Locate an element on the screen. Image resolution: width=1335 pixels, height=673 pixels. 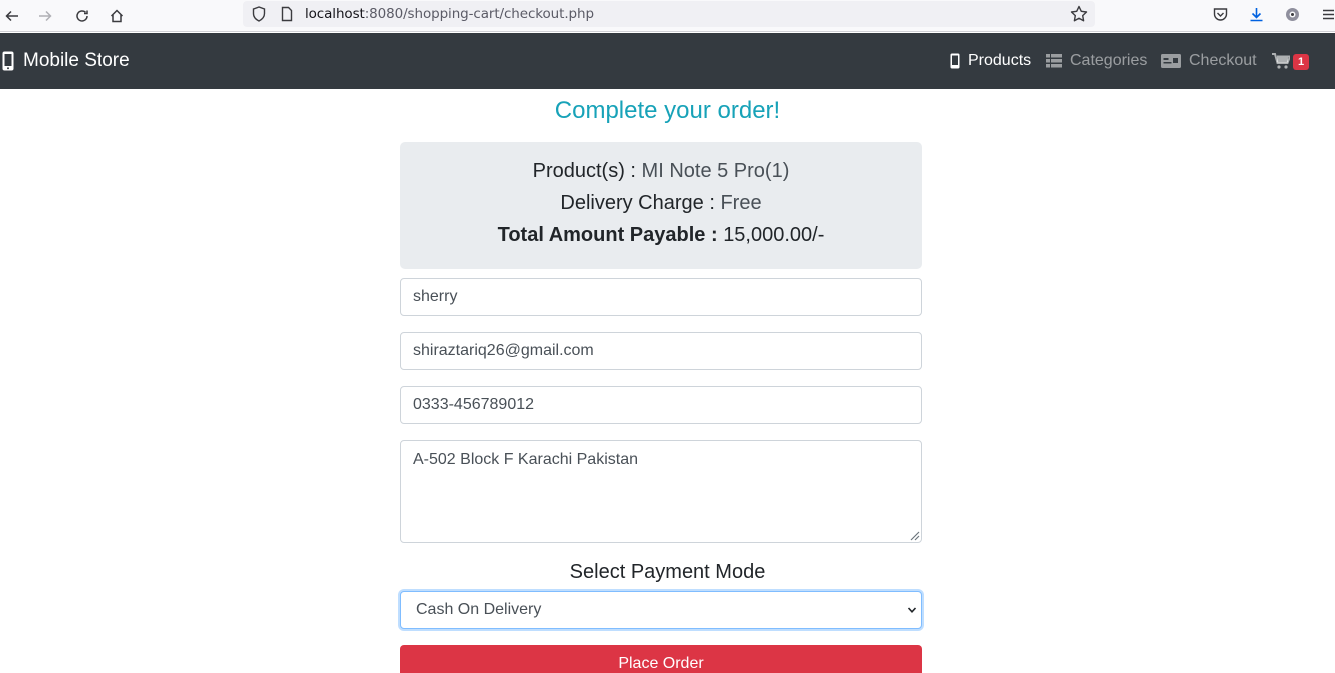
delivery-label: Delivery Charge : is located at coordinates (637, 203).